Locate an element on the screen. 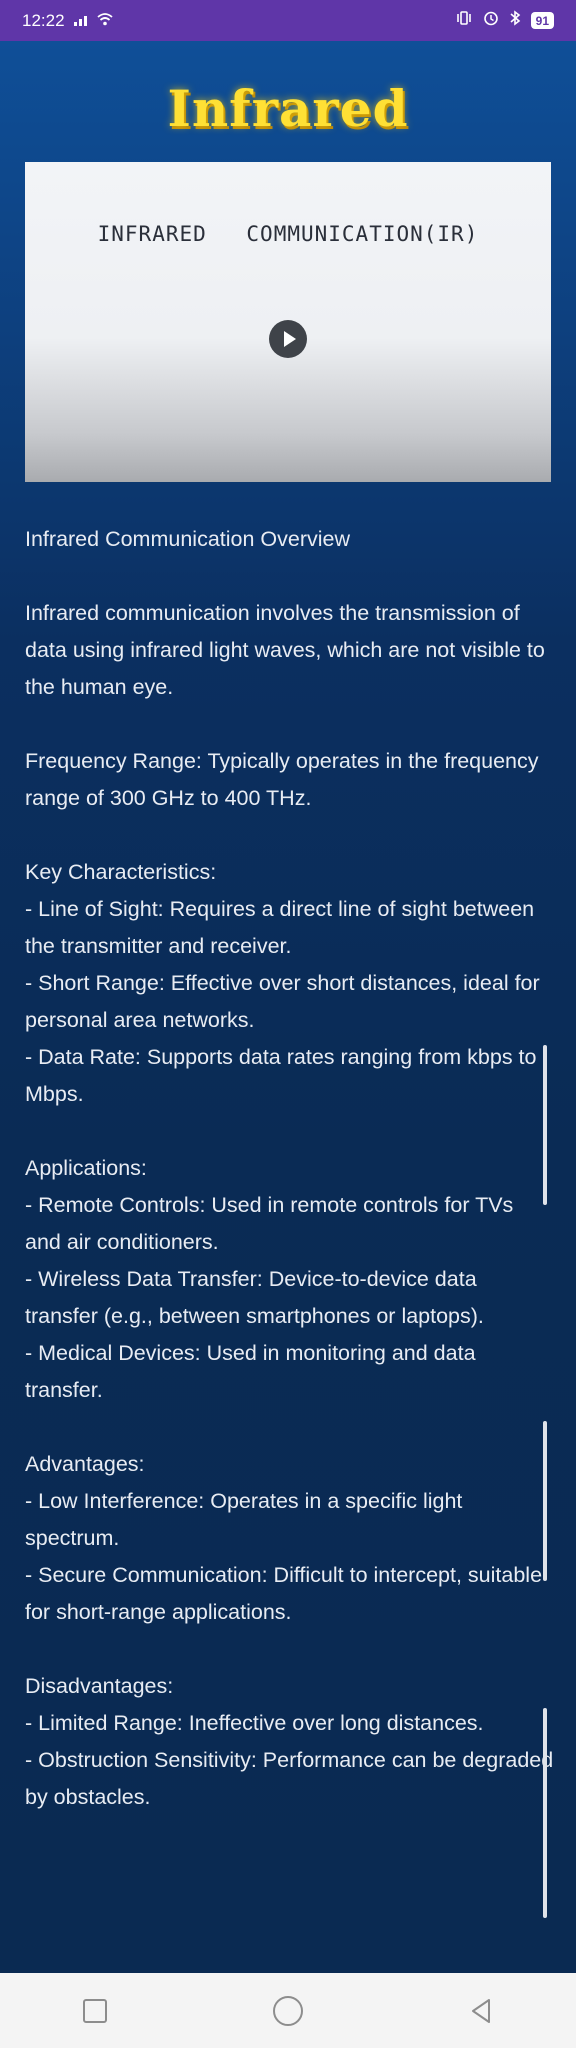 This screenshot has width=576, height=2048. recents-icon is located at coordinates (95, 2010).